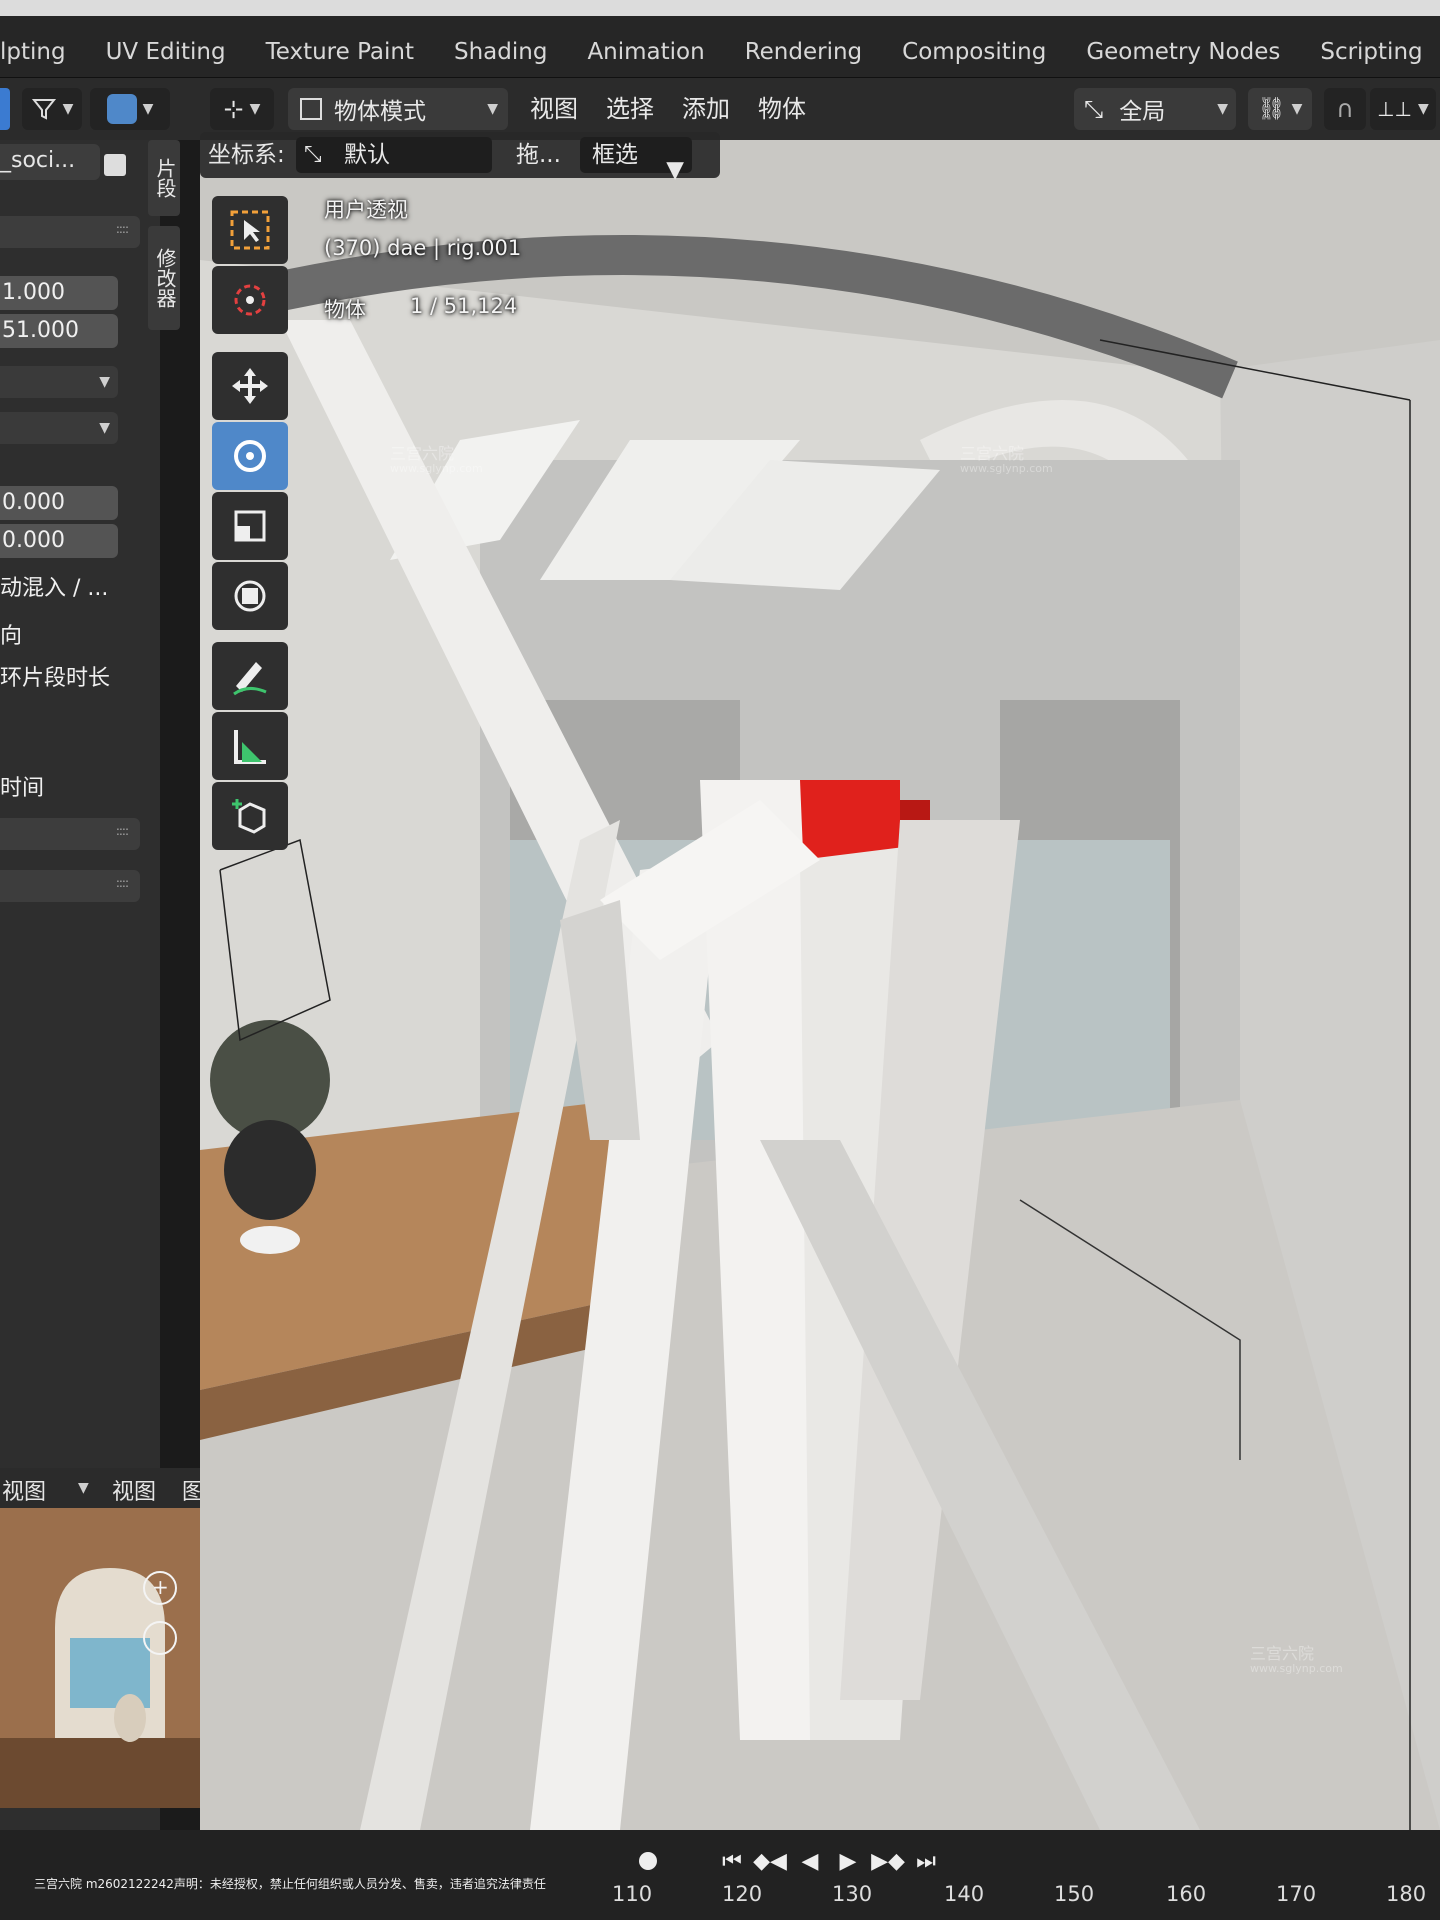  Describe the element at coordinates (974, 52) in the screenshot. I see `tab-compositing: Compositing` at that location.